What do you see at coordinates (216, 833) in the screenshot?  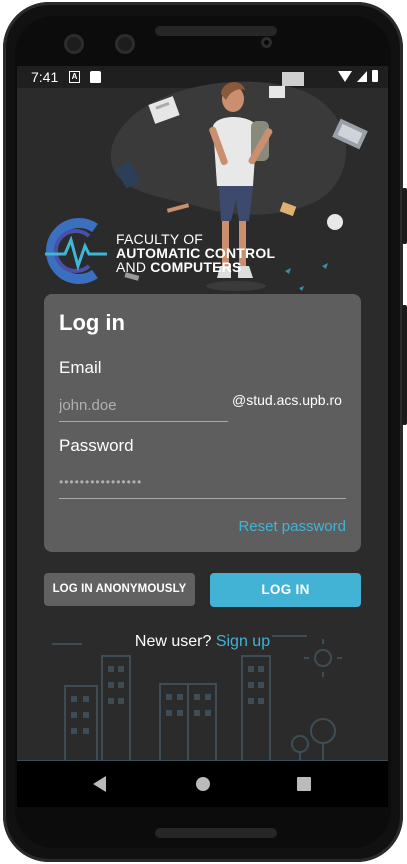 I see `bottom-speaker` at bounding box center [216, 833].